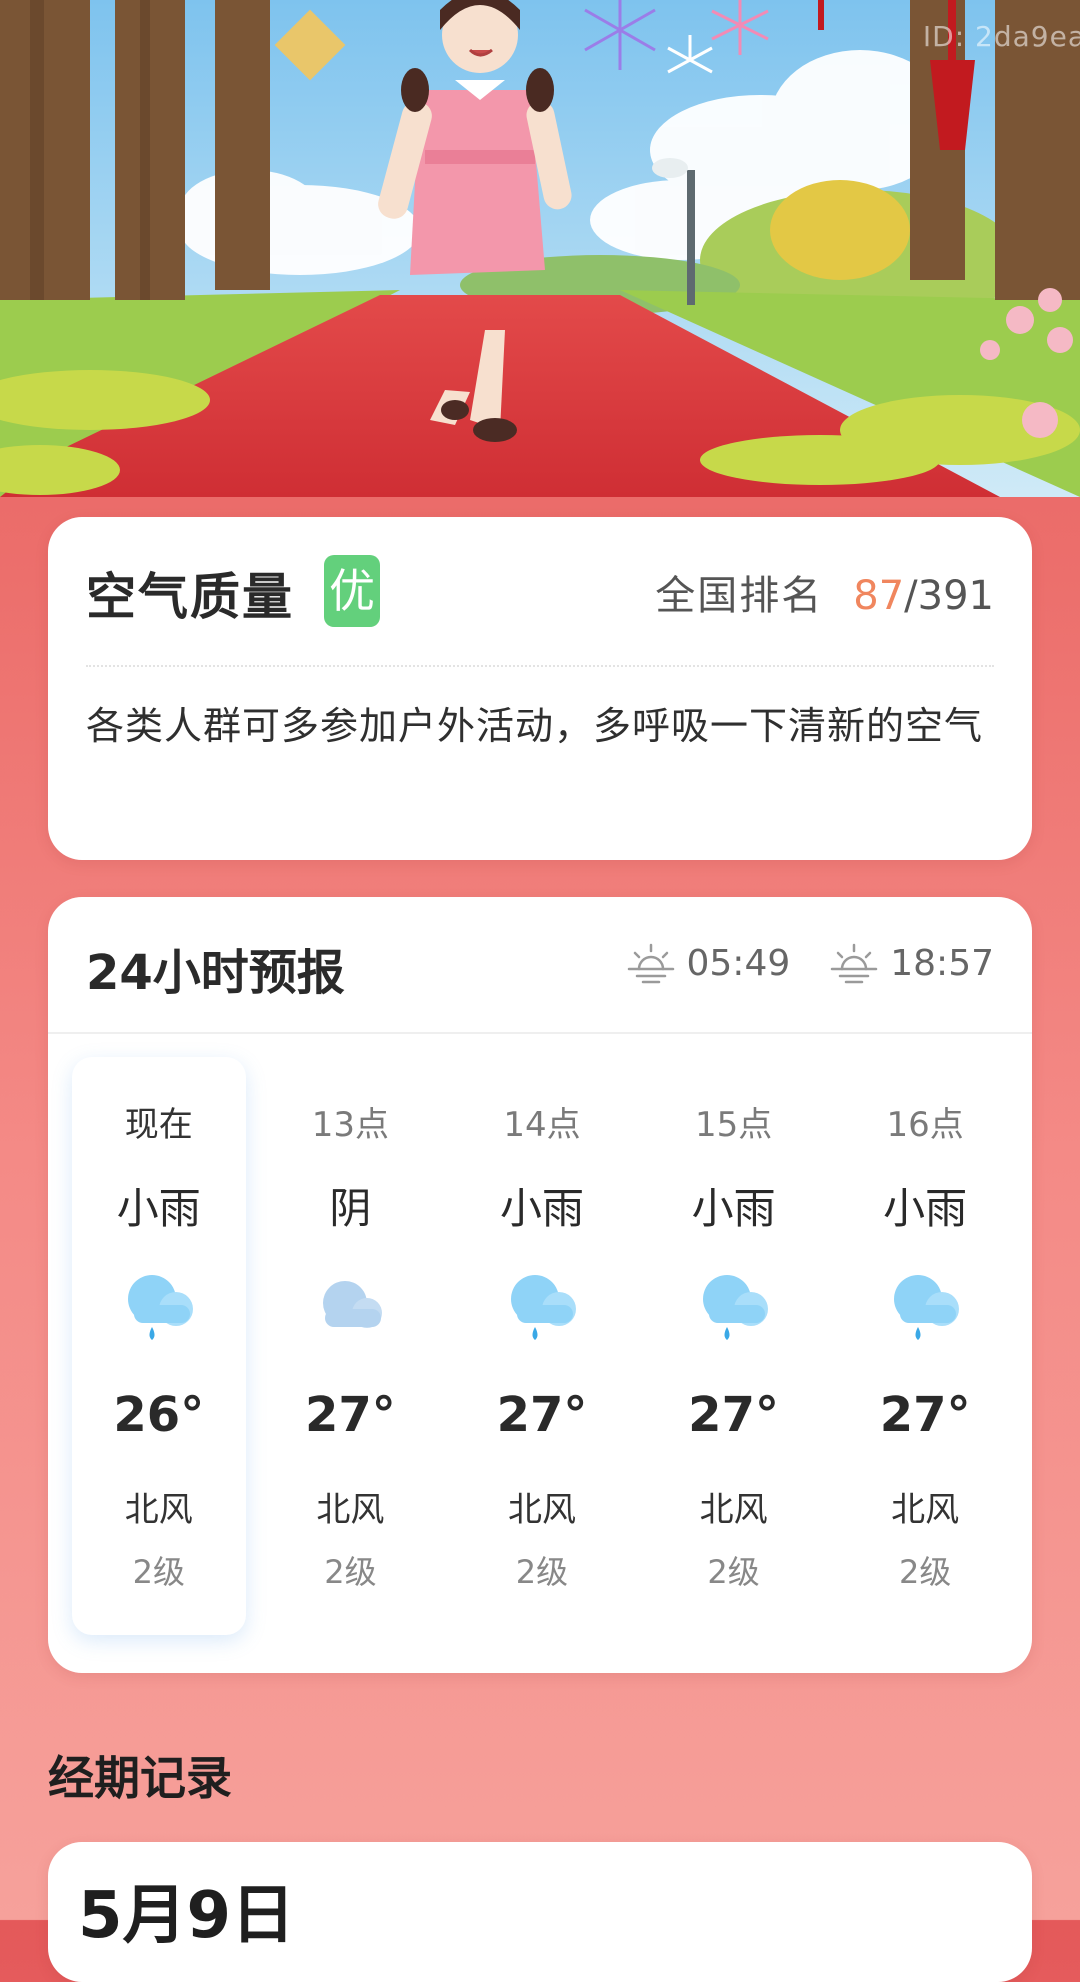  Describe the element at coordinates (187, 1916) in the screenshot. I see `period-date: 5月9日` at that location.